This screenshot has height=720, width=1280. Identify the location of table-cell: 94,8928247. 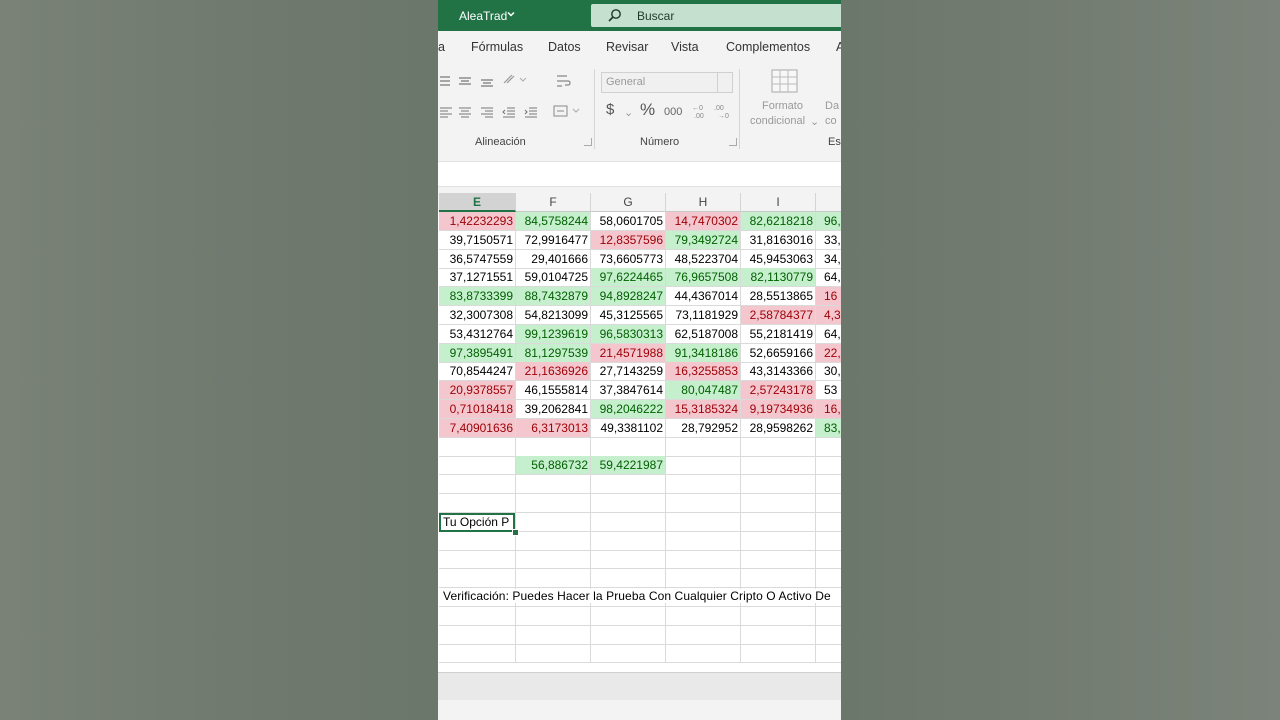
(628, 297).